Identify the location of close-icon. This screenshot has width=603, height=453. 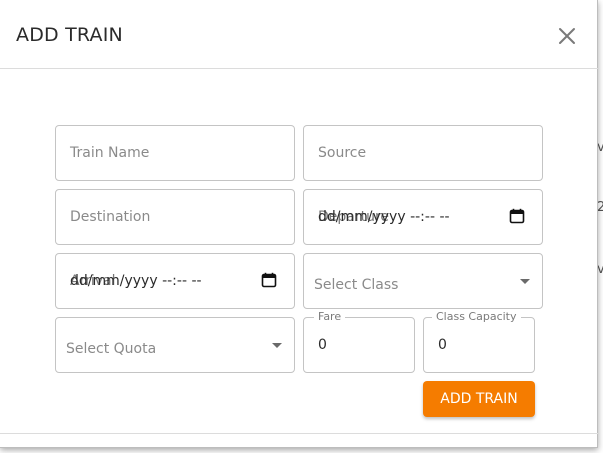
(567, 36).